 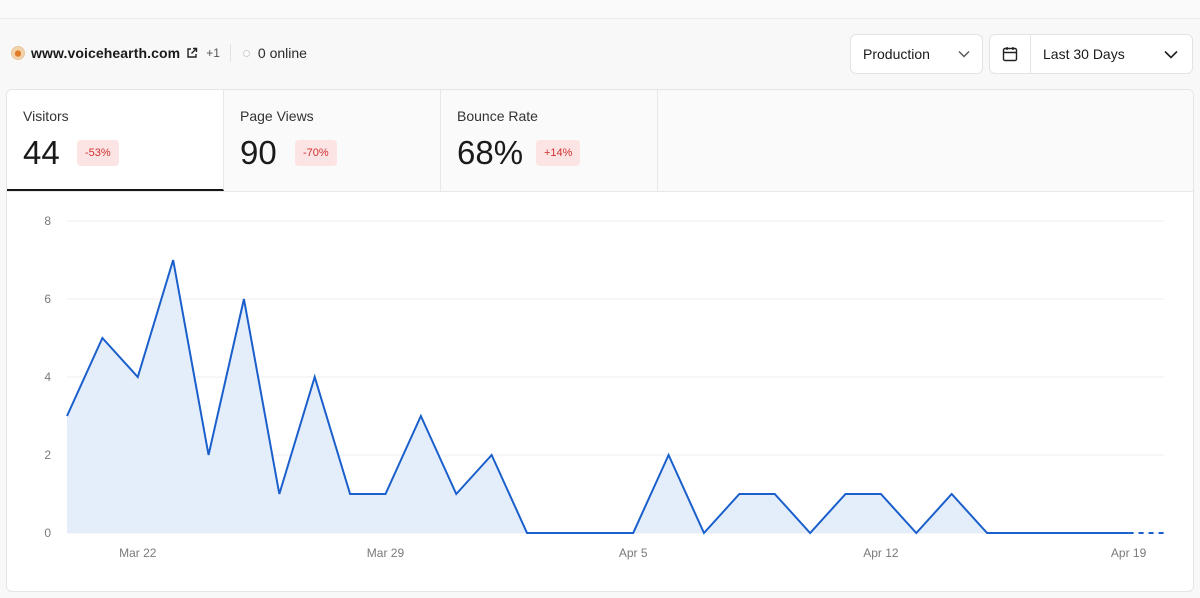 What do you see at coordinates (230, 53) in the screenshot?
I see `header-divider` at bounding box center [230, 53].